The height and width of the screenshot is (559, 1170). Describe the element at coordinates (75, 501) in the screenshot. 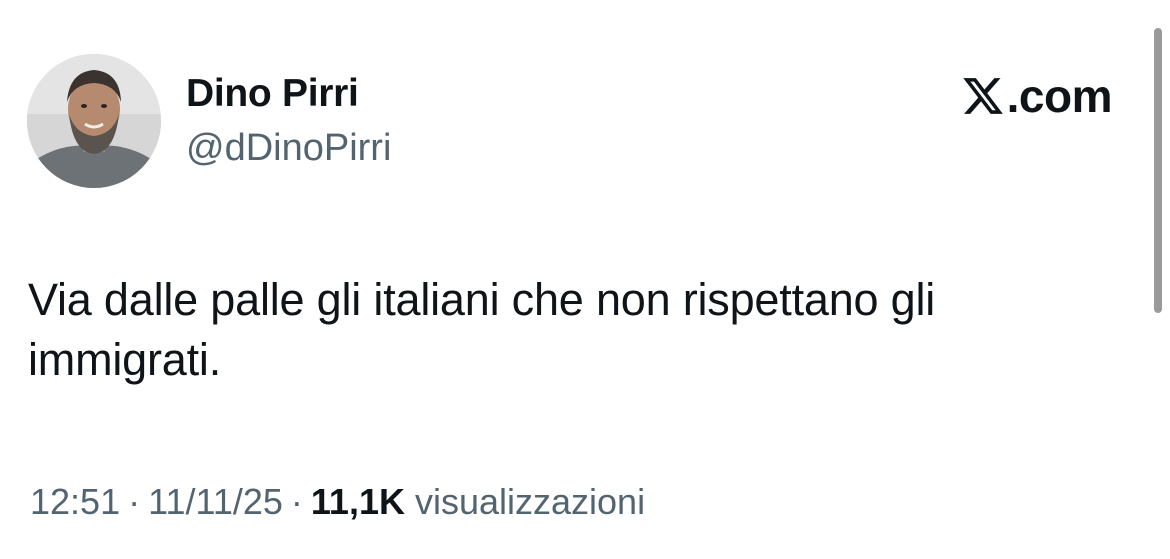

I see `tweet-time: 12:51` at that location.